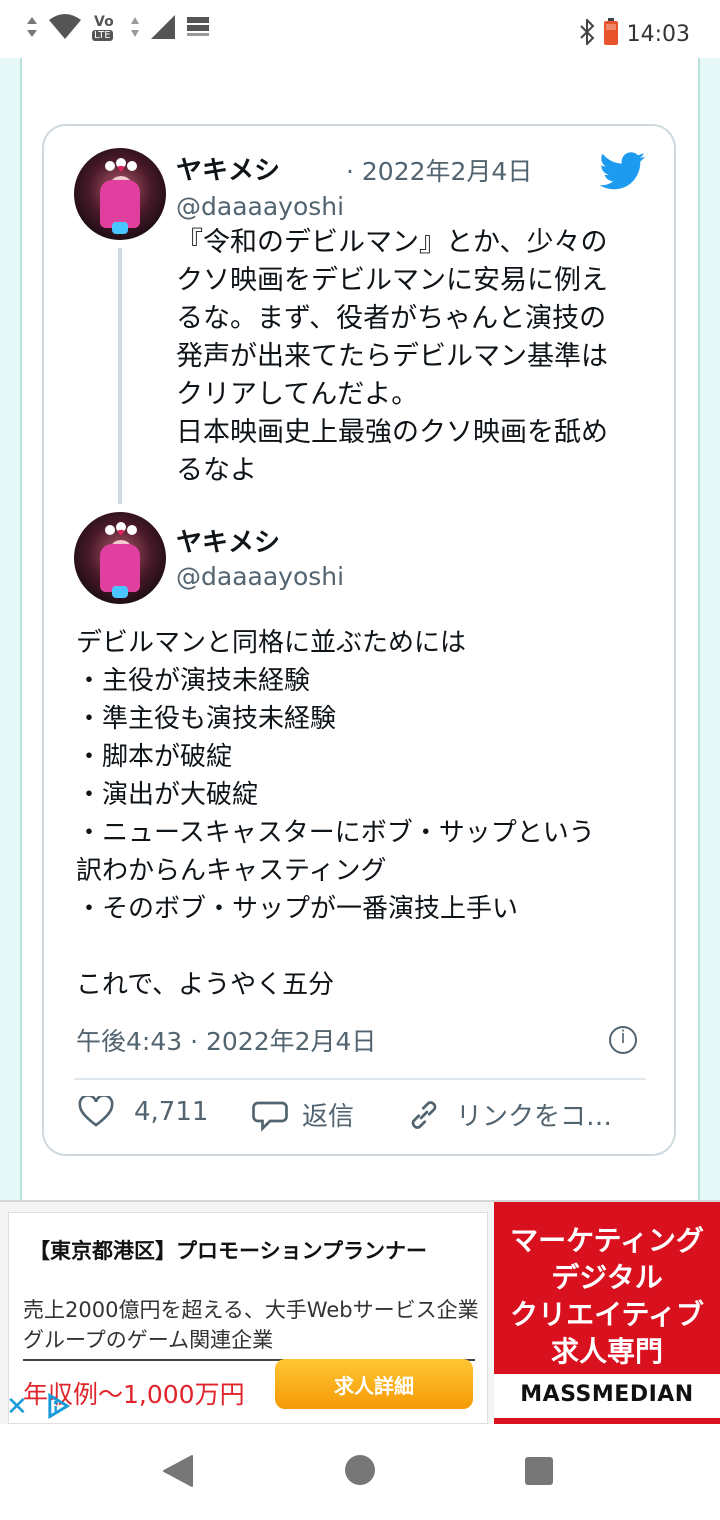  What do you see at coordinates (611, 34) in the screenshot?
I see `battery-icon` at bounding box center [611, 34].